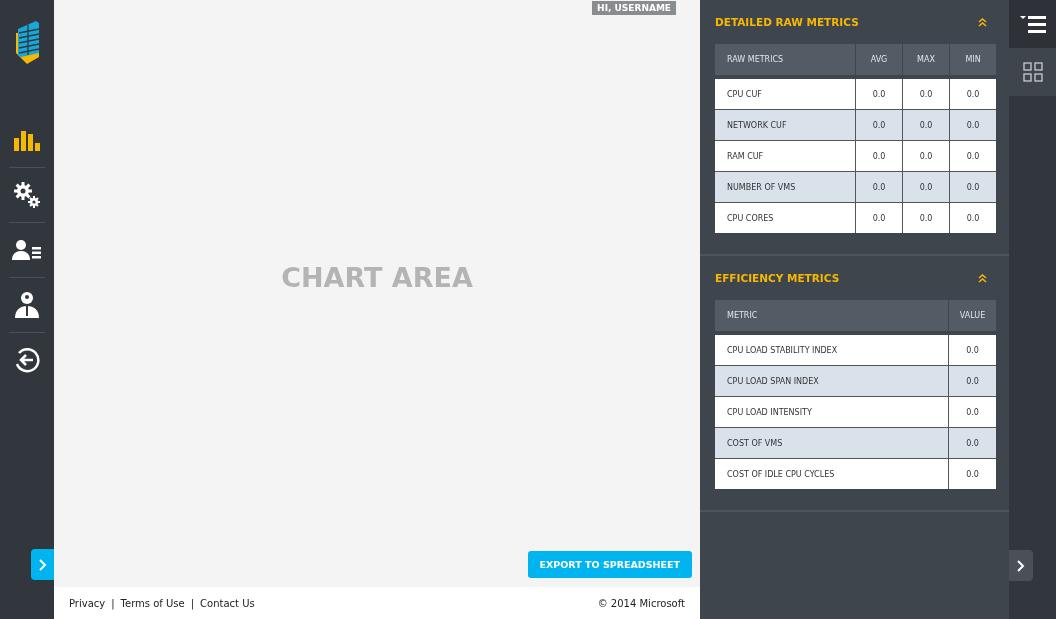 Image resolution: width=1056 pixels, height=619 pixels. I want to click on table-cell: COST OF VMS, so click(832, 443).